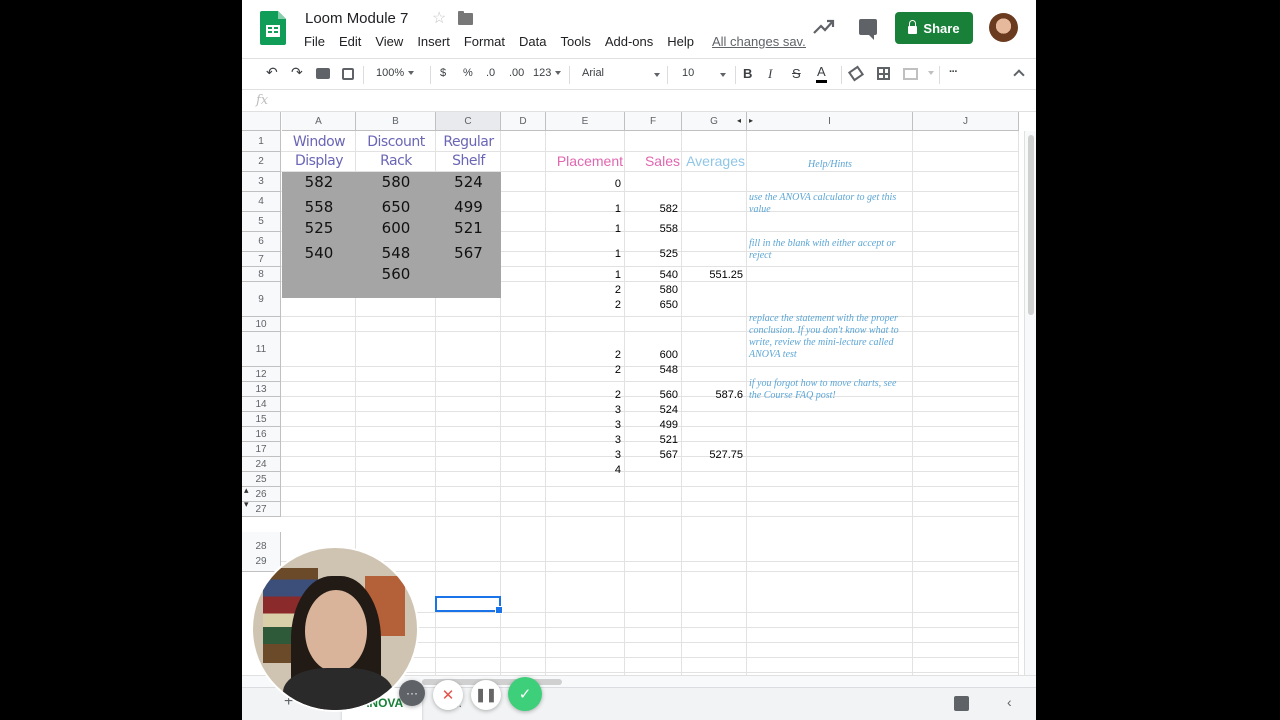  Describe the element at coordinates (747, 73) in the screenshot. I see `bold-button: B` at that location.